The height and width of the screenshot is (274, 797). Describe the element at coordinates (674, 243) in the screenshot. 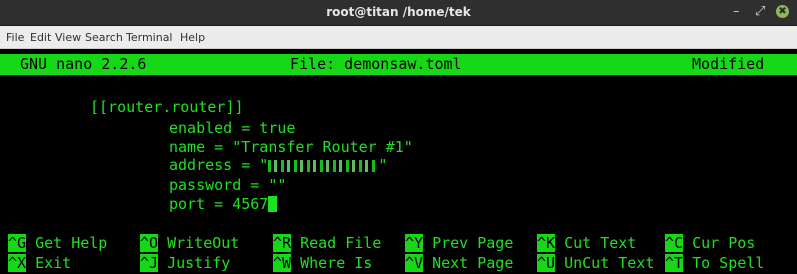

I see `shortcut-key: ^C` at that location.